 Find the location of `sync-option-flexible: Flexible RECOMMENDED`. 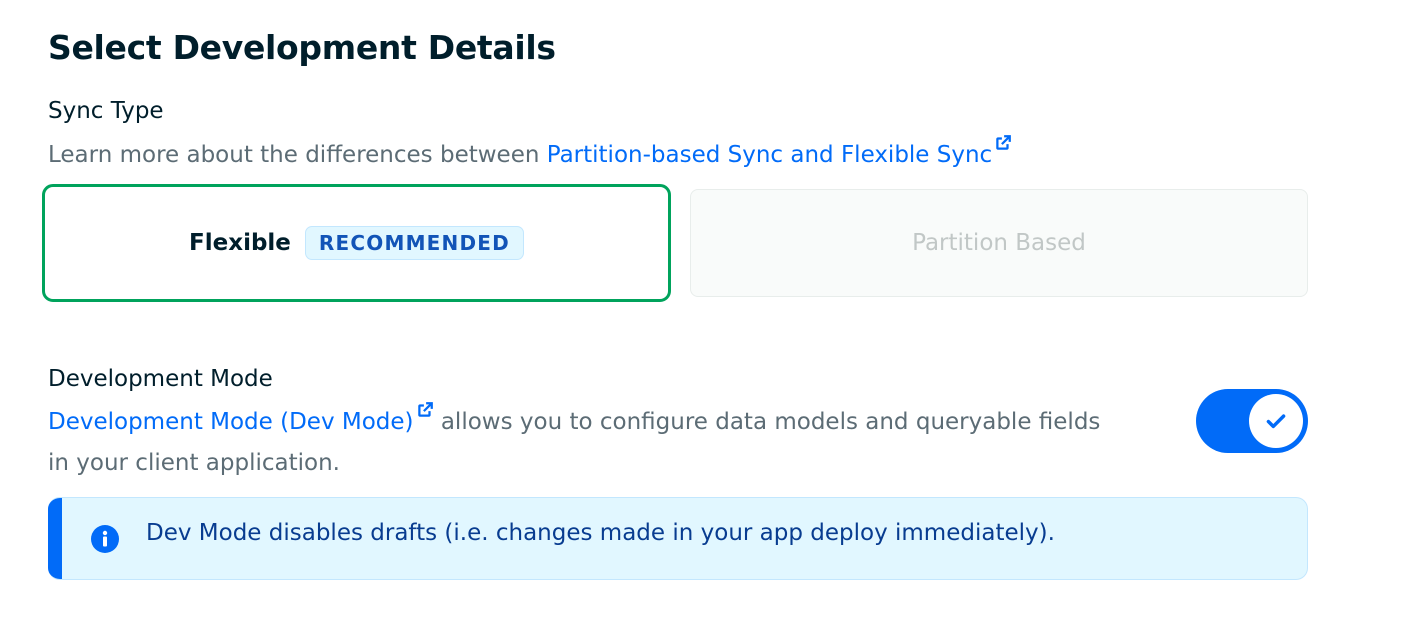

sync-option-flexible: Flexible RECOMMENDED is located at coordinates (356, 243).